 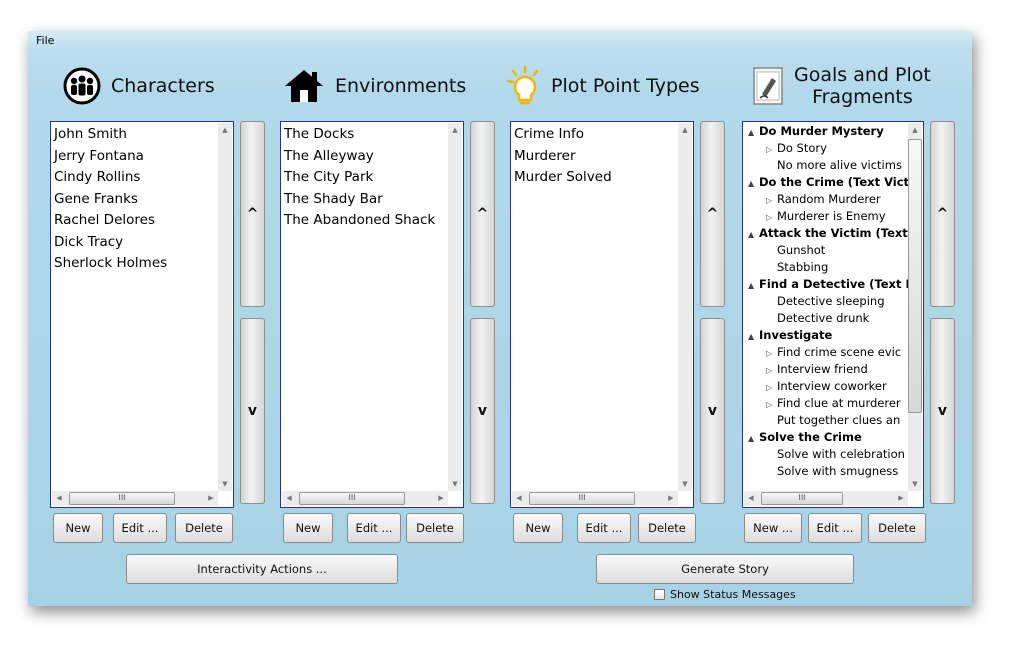 What do you see at coordinates (602, 178) in the screenshot?
I see `list-item: Murder Solved` at bounding box center [602, 178].